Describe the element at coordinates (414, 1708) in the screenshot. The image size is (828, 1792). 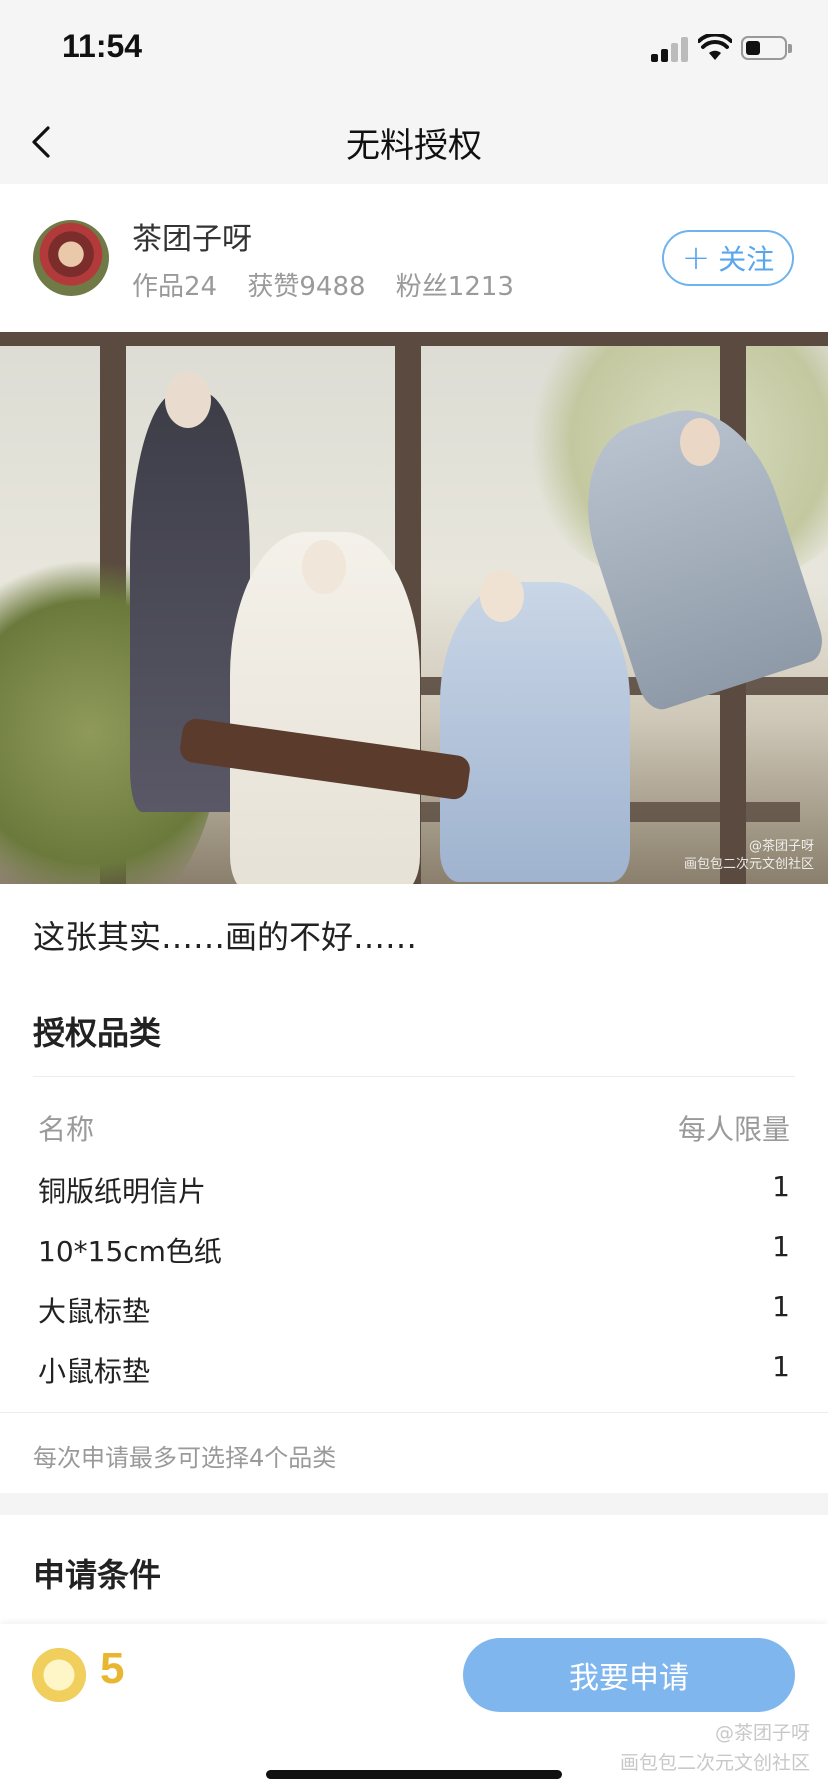
I see `bottom-bar: 5 我要申请 @茶团子呀 画包包二次元文创社区` at that location.